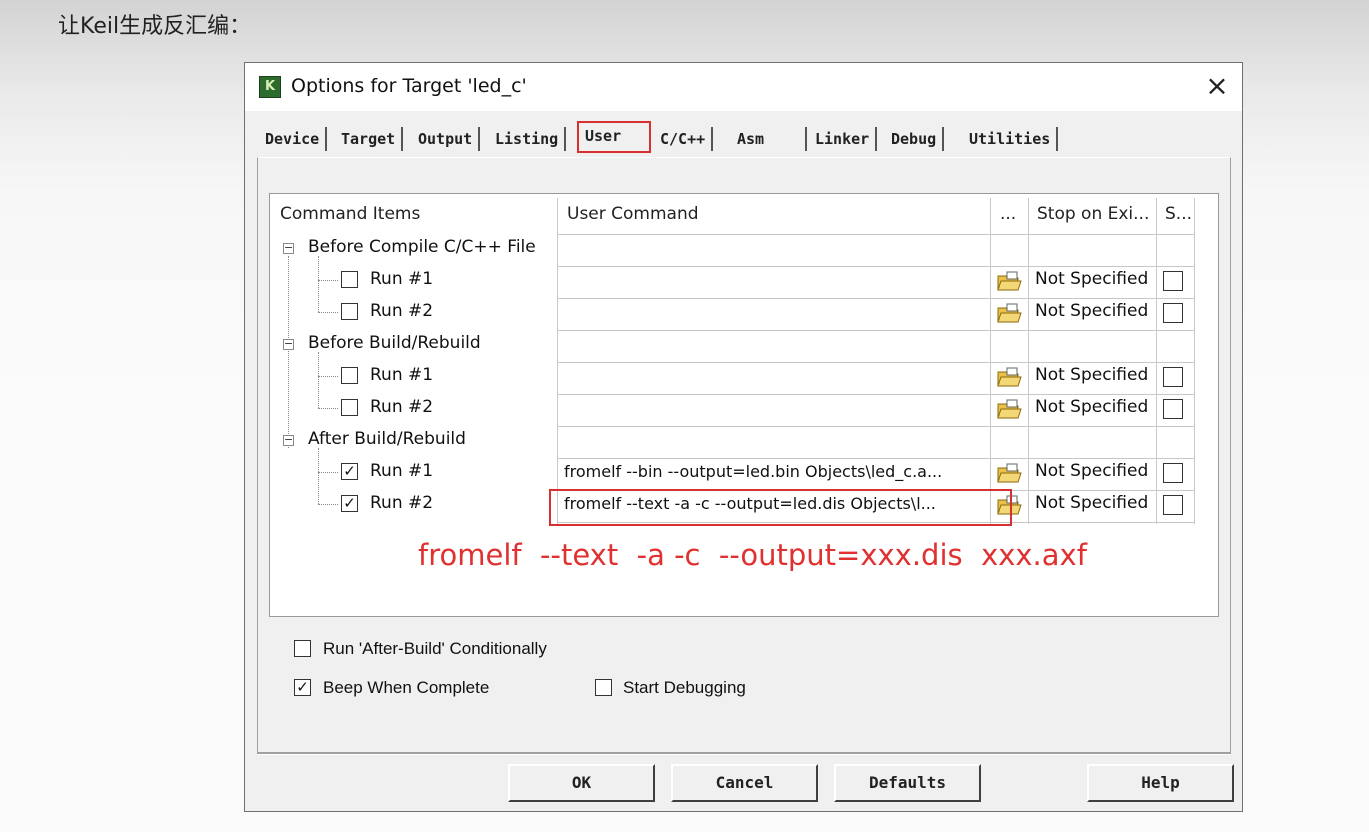 The width and height of the screenshot is (1369, 832). Describe the element at coordinates (603, 687) in the screenshot. I see `checkbox-start-debugging` at that location.